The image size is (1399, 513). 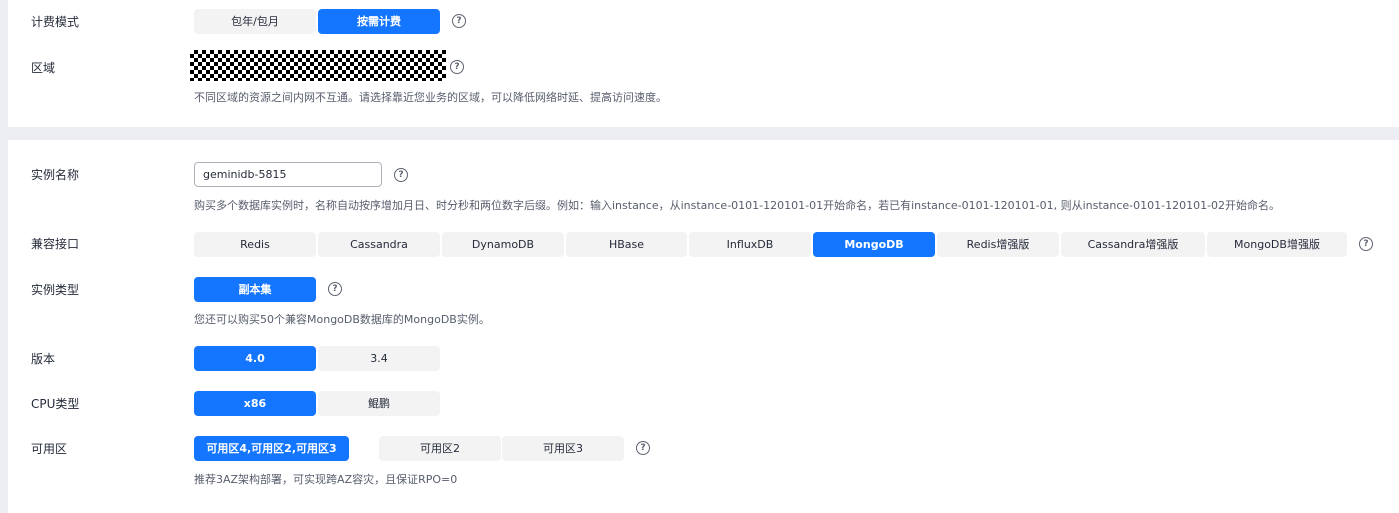 What do you see at coordinates (55, 404) in the screenshot?
I see `cpu-type-label: CPU类型` at bounding box center [55, 404].